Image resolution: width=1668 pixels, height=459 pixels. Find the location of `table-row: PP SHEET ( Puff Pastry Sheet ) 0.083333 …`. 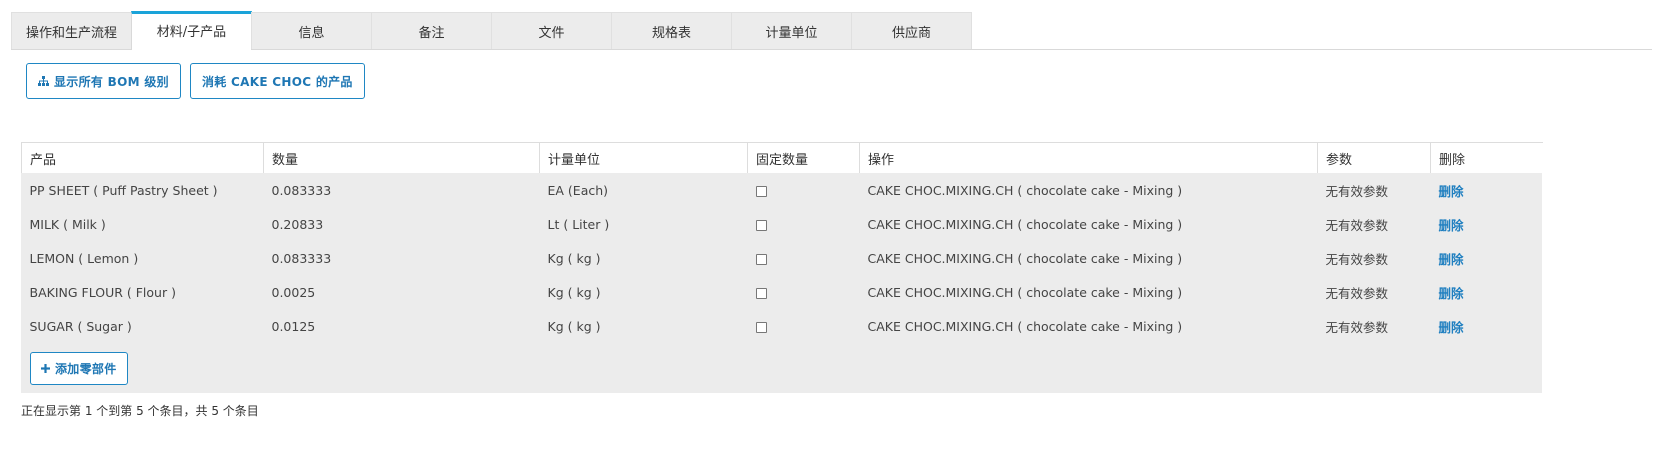

table-row: PP SHEET ( Puff Pastry Sheet ) 0.083333 … is located at coordinates (782, 190).